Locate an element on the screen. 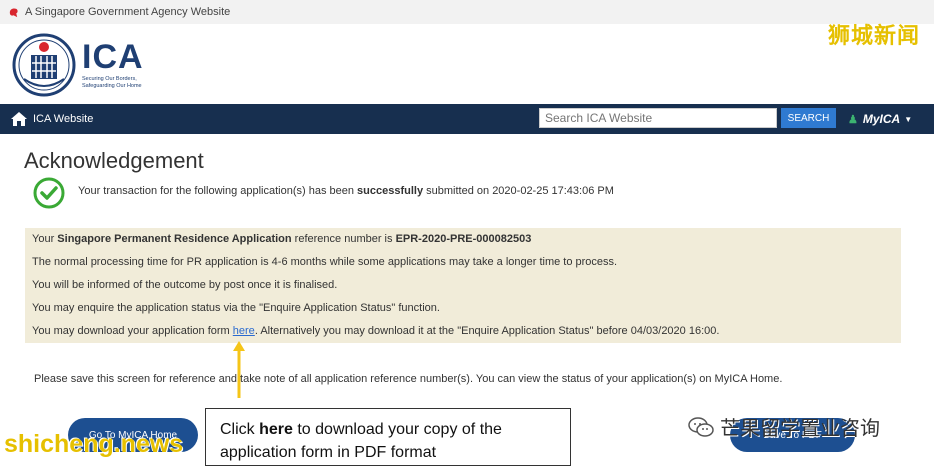 This screenshot has width=934, height=466. ica-website-link: ICA Website is located at coordinates (51, 119).